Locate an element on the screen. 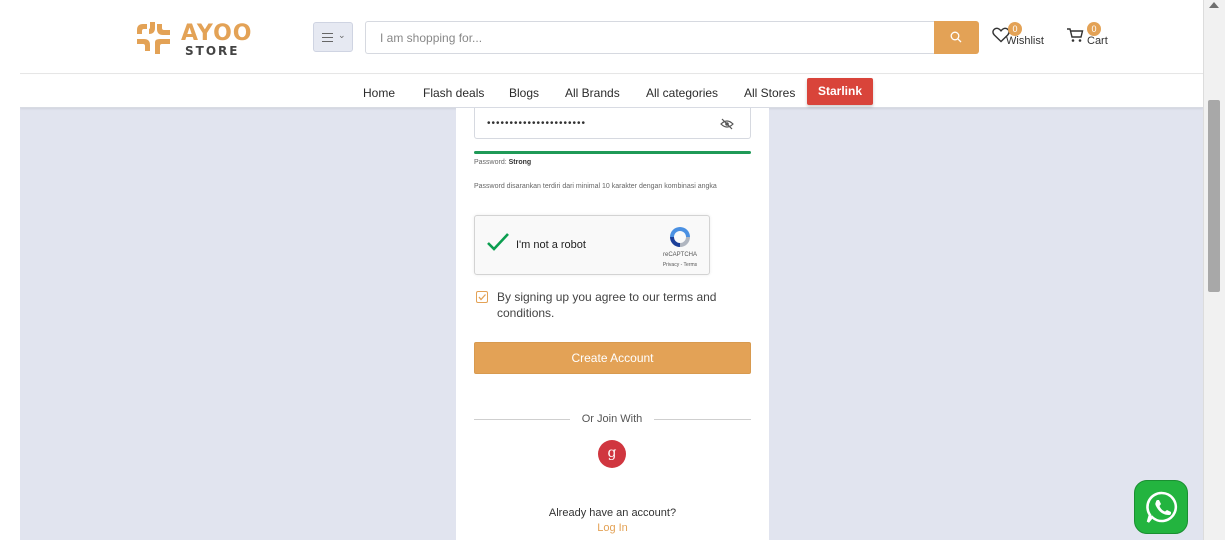  scroll-up-arrow-icon is located at coordinates (1214, 5).